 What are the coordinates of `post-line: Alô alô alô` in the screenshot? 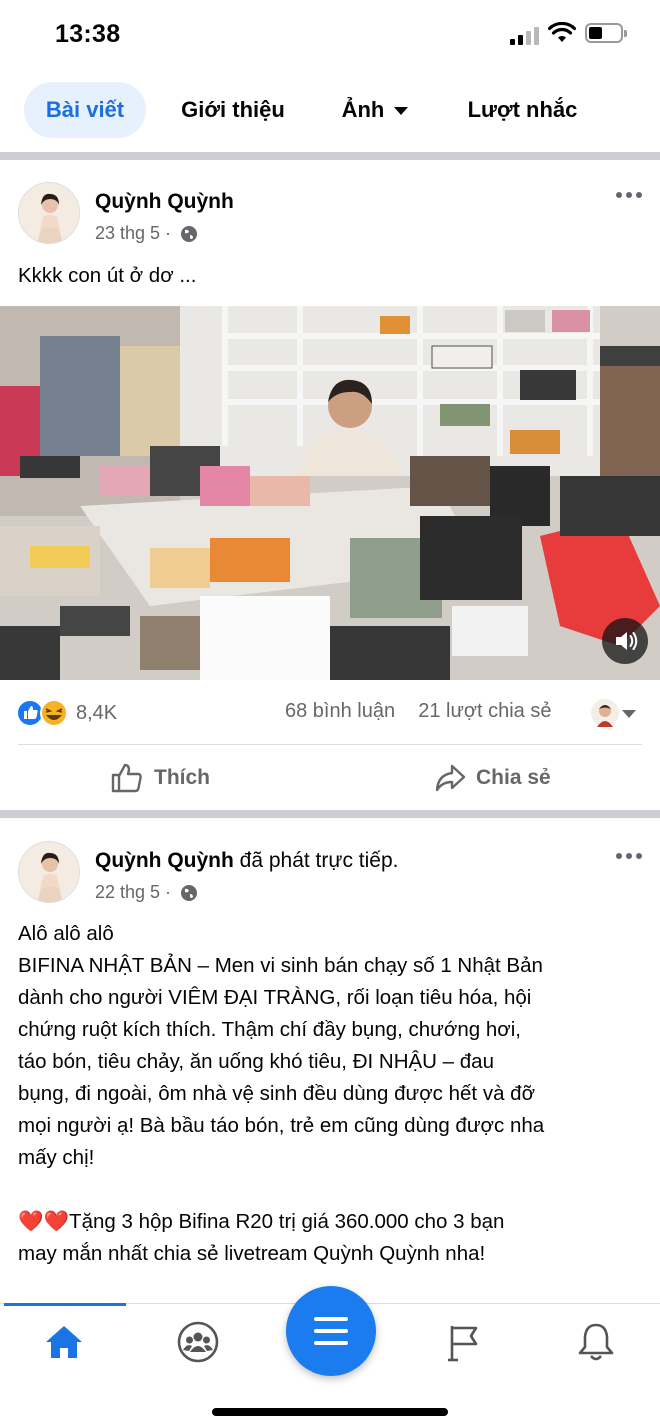 It's located at (66, 933).